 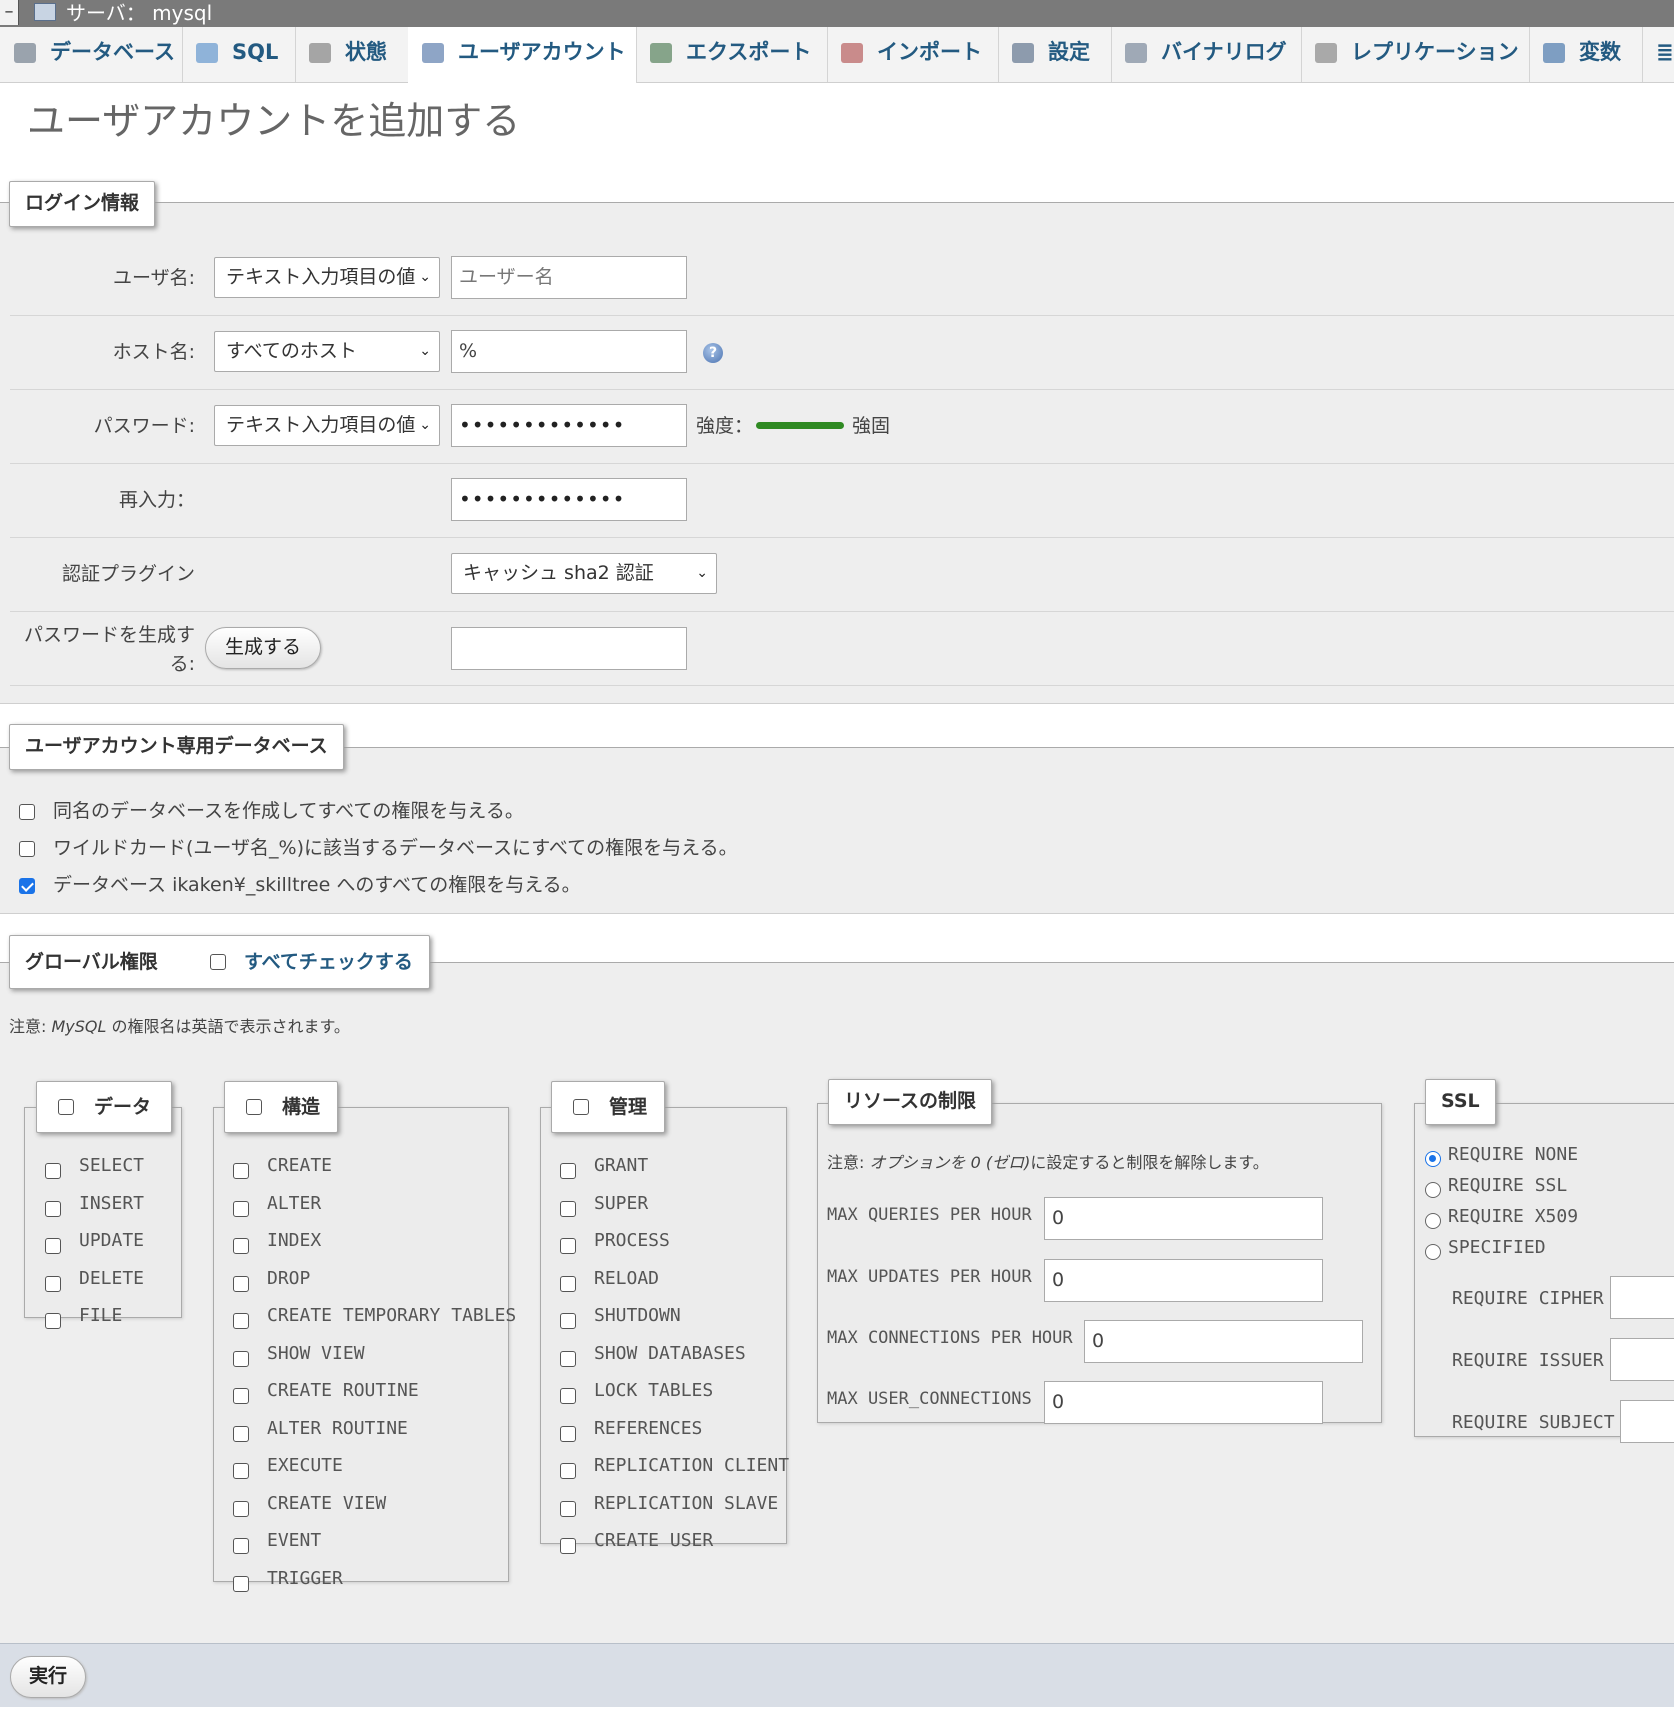 I want to click on auth-plugin-select: キャッシュ sha2 認証 ⌄, so click(x=584, y=573).